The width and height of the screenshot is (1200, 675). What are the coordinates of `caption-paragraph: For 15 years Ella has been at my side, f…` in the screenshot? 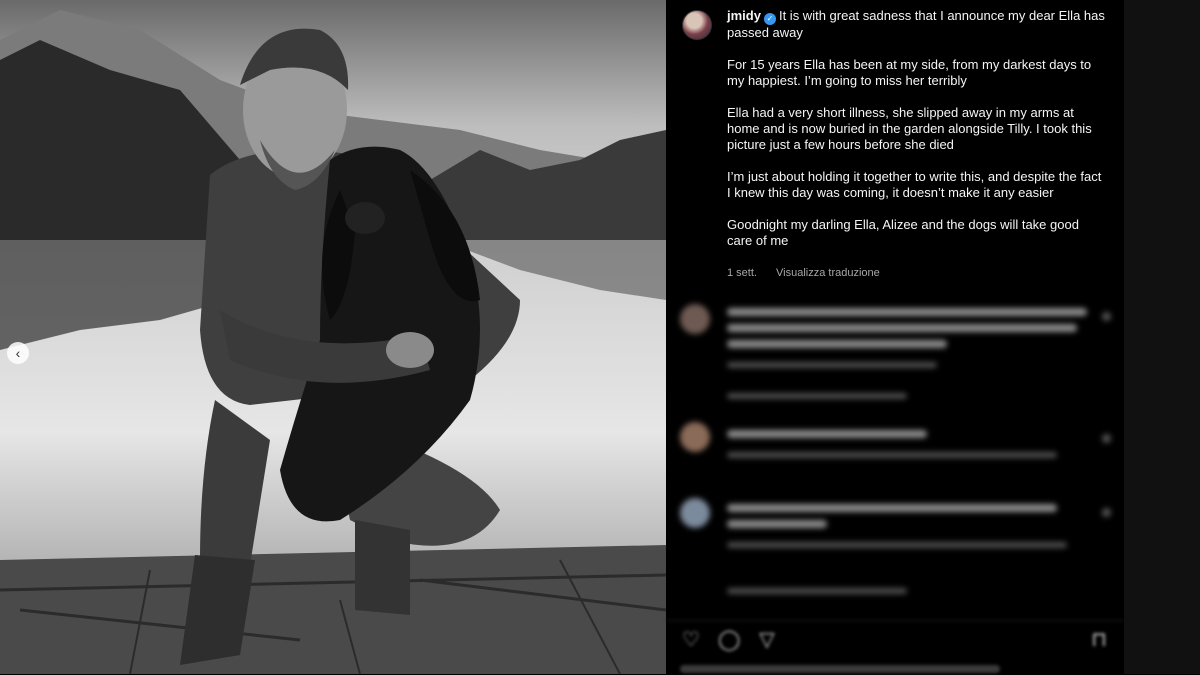 It's located at (909, 72).